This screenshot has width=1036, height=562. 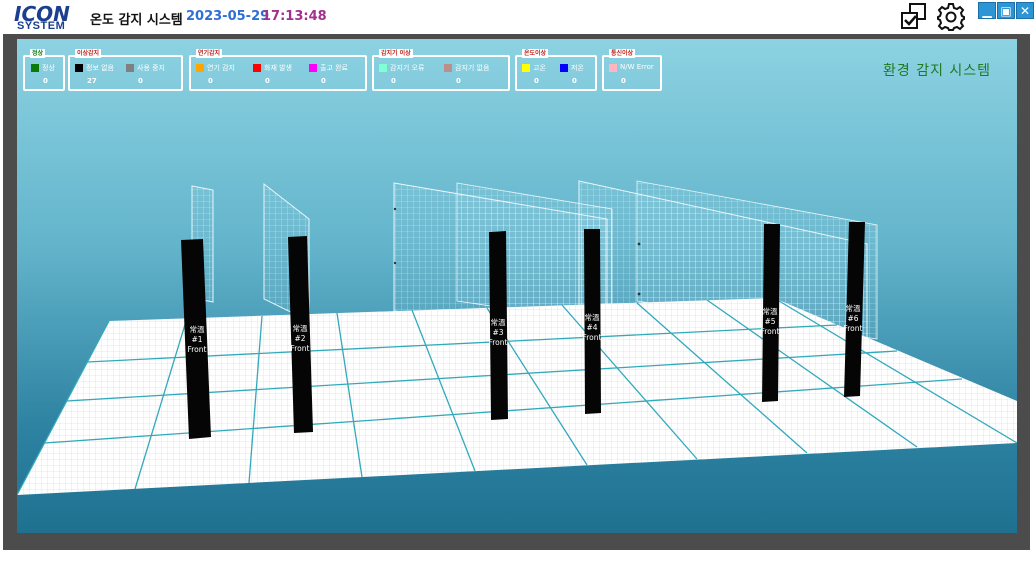 I want to click on status-item-label: 정보 없음, so click(x=100, y=68).